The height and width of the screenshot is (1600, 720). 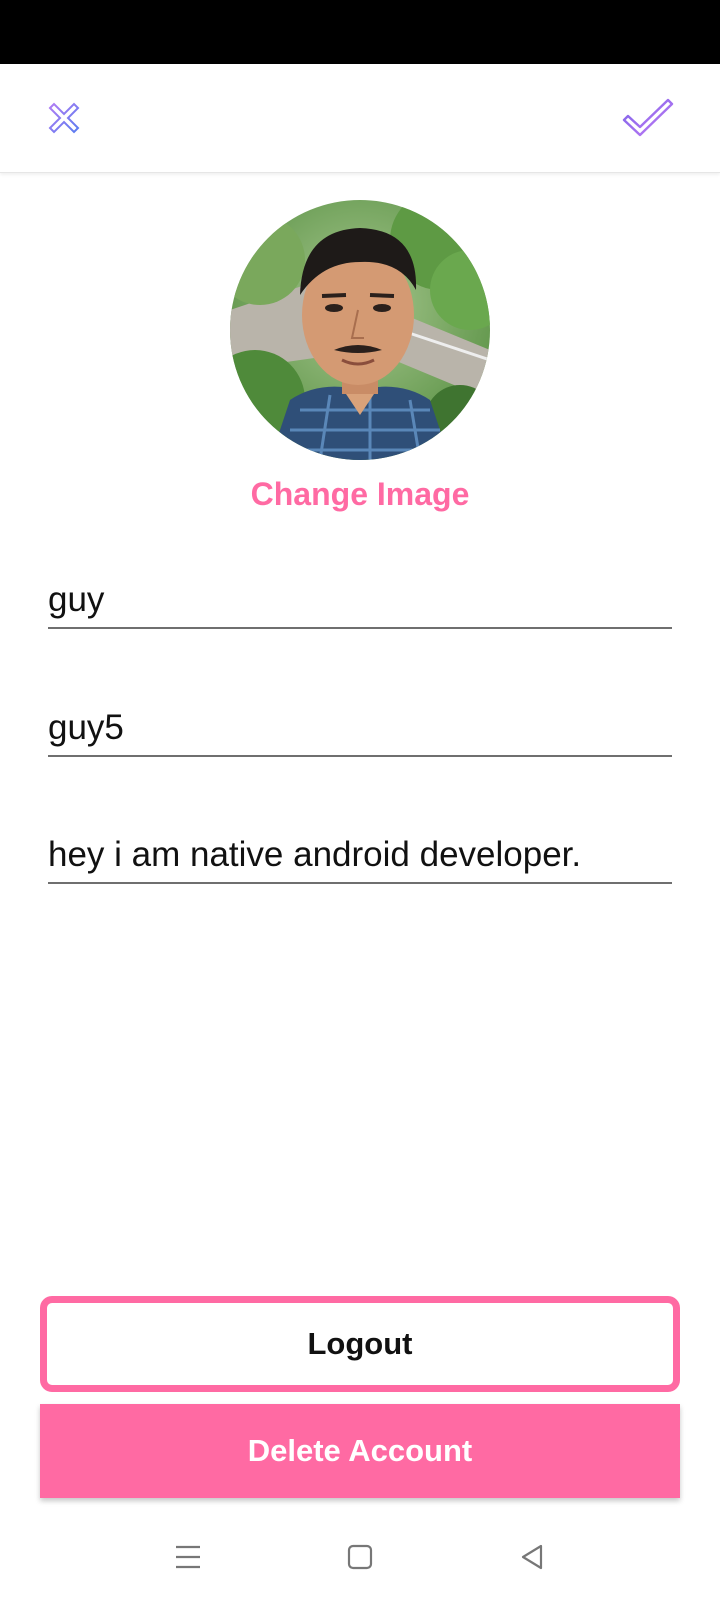 What do you see at coordinates (360, 32) in the screenshot?
I see `status-bar` at bounding box center [360, 32].